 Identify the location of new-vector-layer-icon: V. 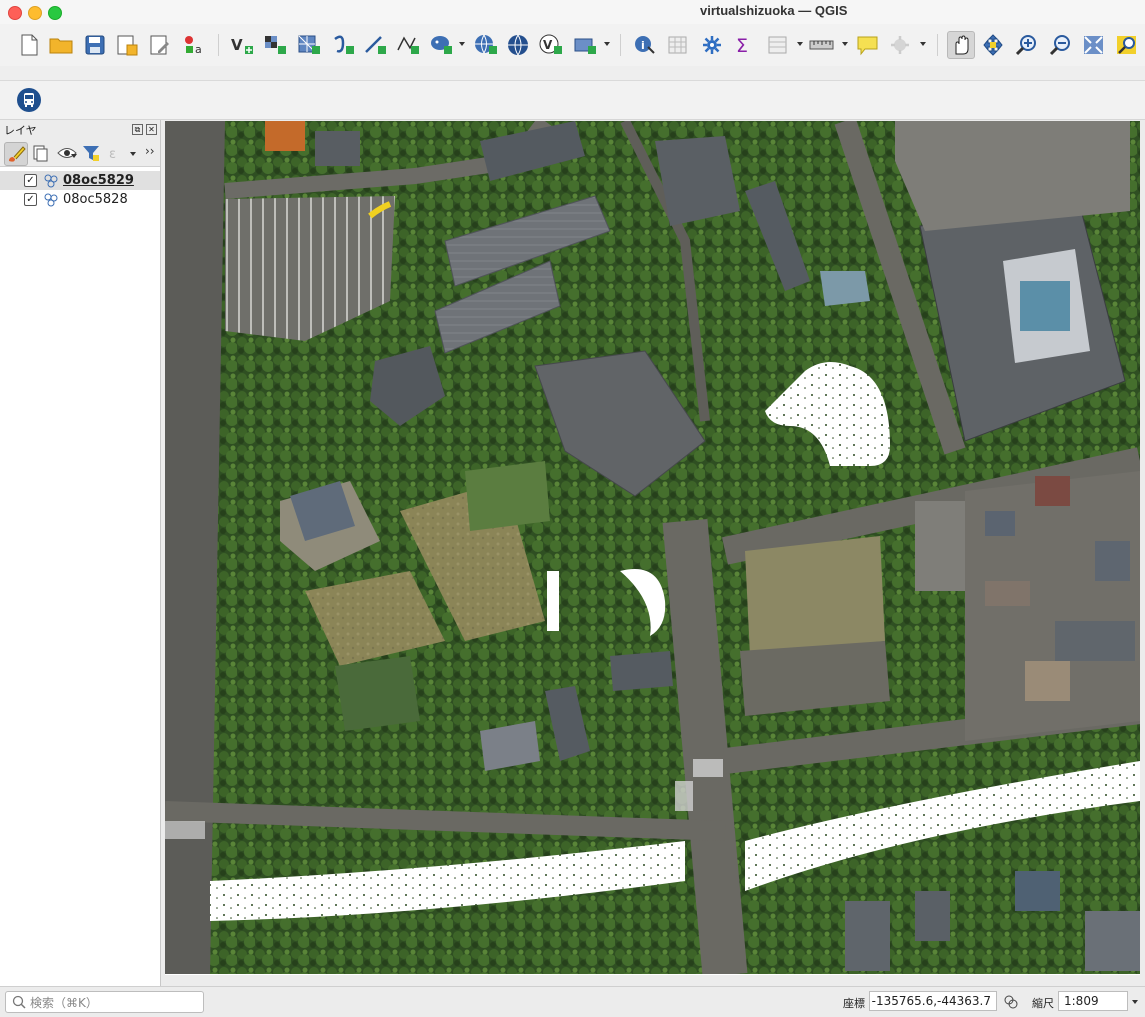
(242, 45).